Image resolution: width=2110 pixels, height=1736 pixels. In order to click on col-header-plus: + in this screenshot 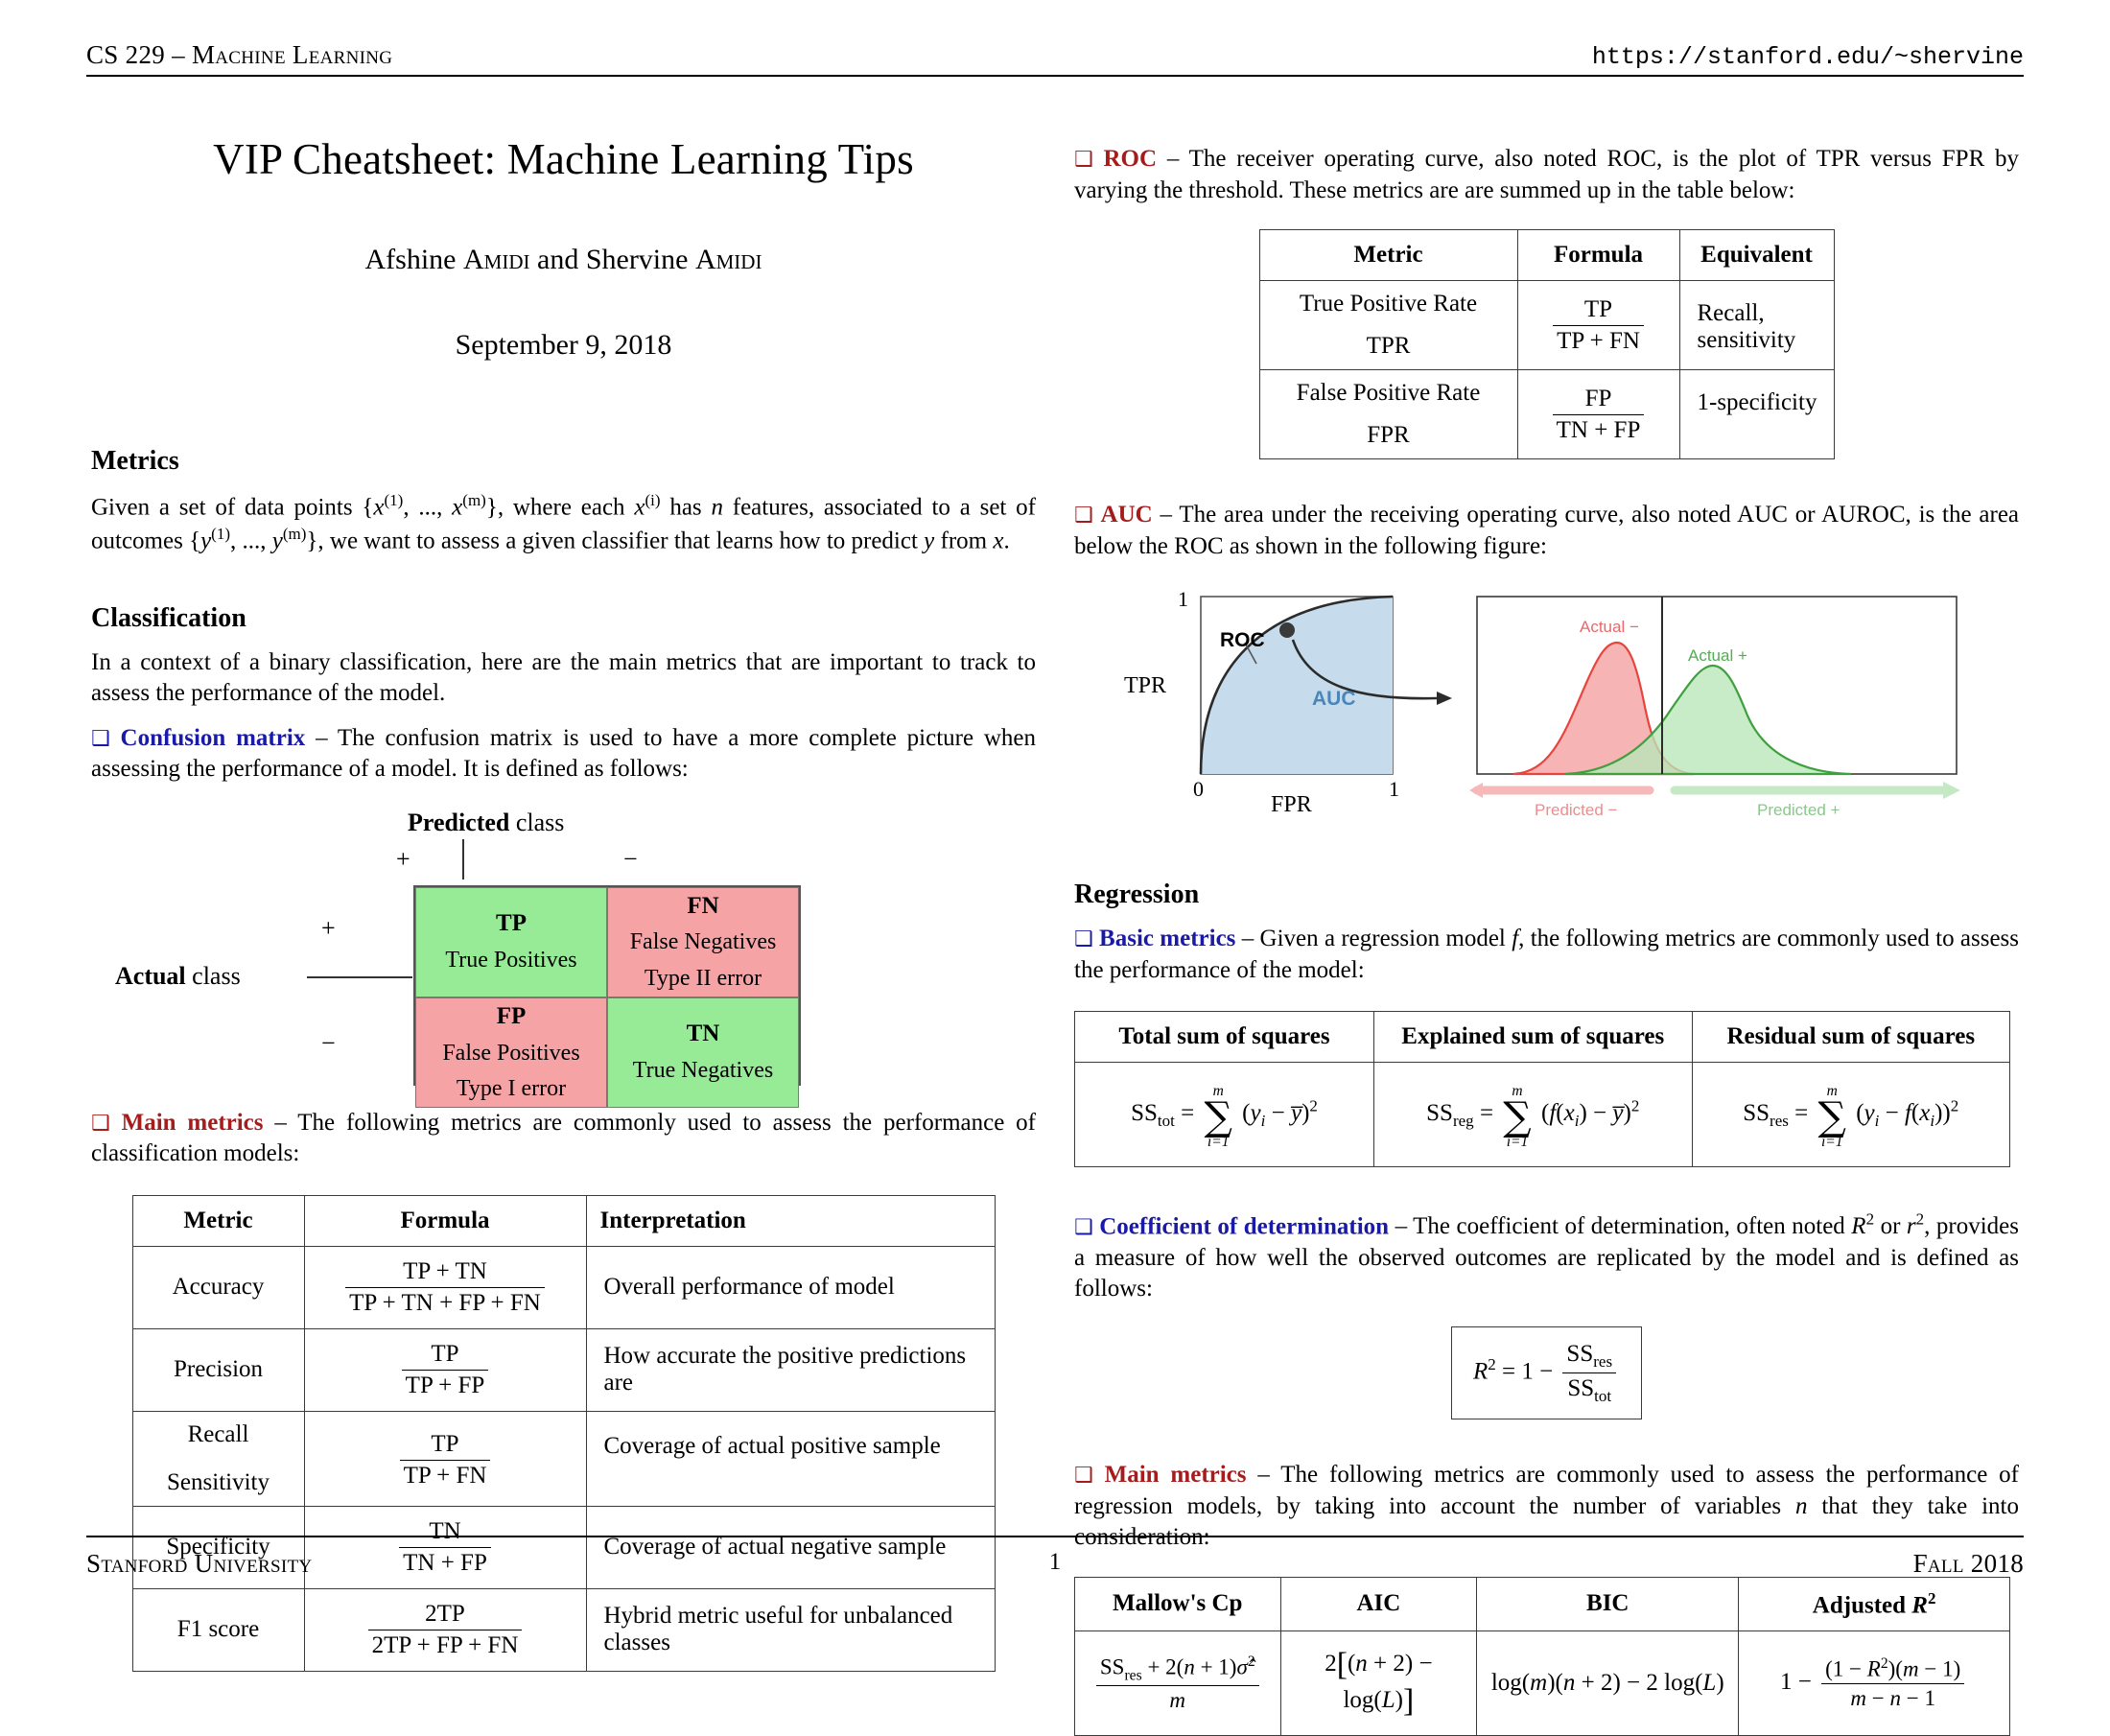, I will do `click(403, 858)`.